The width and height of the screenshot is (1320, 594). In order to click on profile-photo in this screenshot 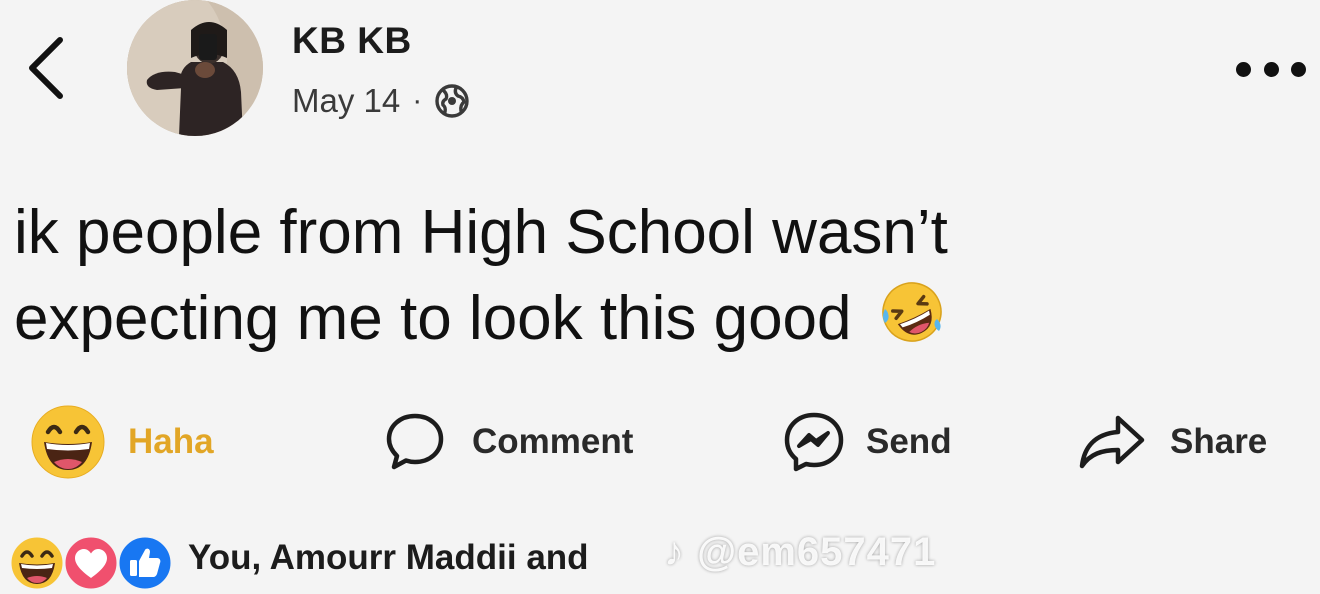, I will do `click(195, 68)`.